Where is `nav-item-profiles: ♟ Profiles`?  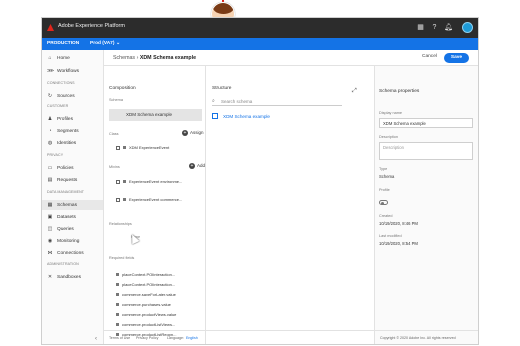
nav-item-profiles: ♟ Profiles is located at coordinates (72, 119).